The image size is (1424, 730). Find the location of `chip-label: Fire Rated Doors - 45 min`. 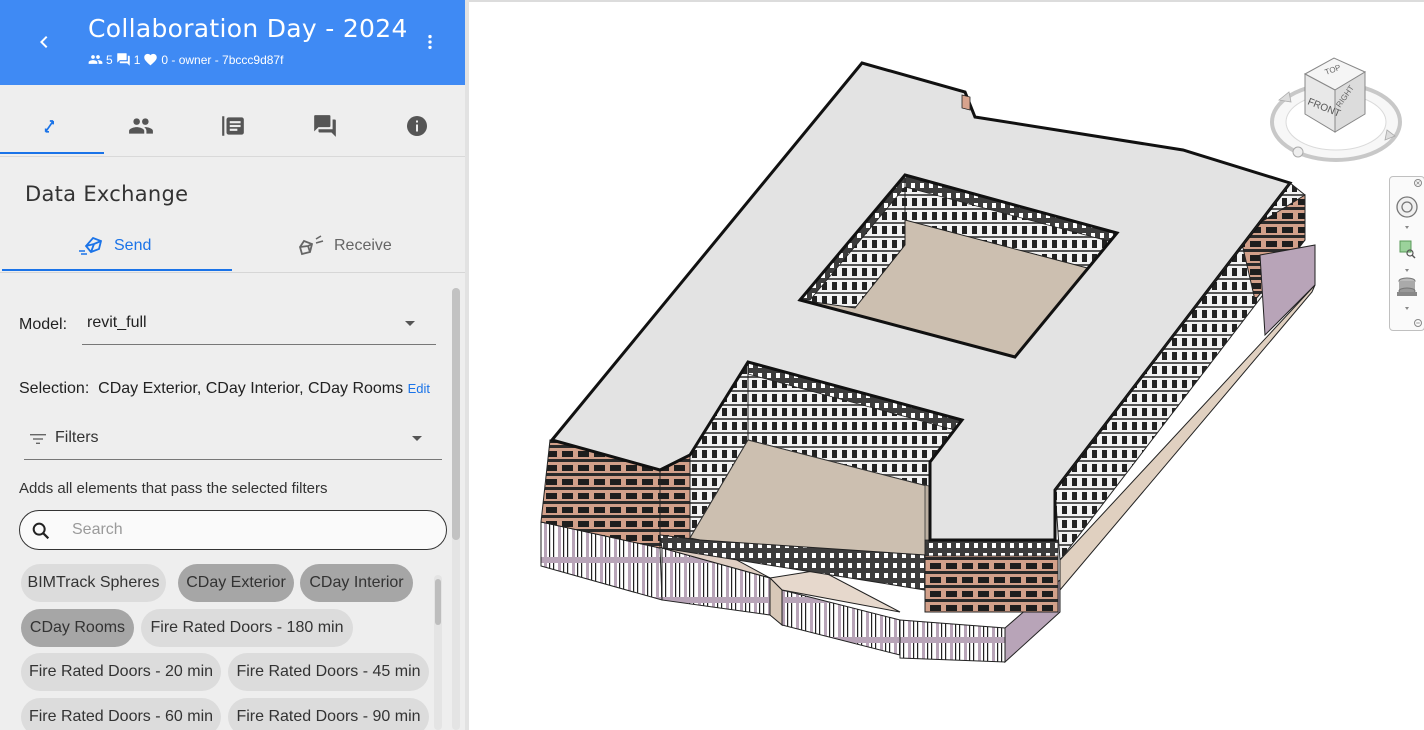

chip-label: Fire Rated Doors - 45 min is located at coordinates (328, 671).